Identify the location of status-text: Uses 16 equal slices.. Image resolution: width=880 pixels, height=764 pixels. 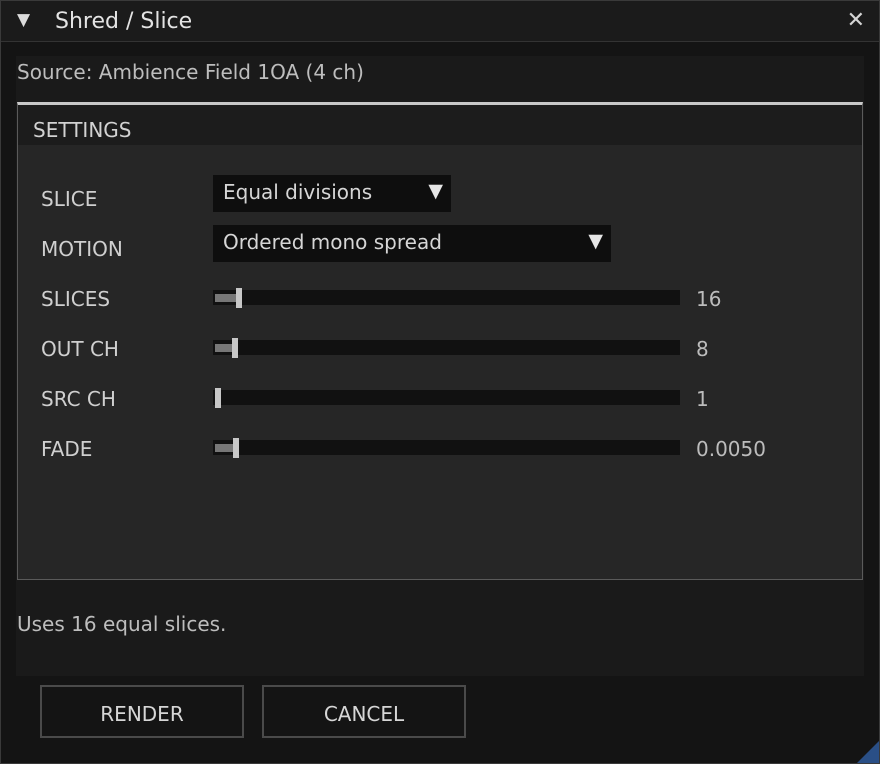
(122, 624).